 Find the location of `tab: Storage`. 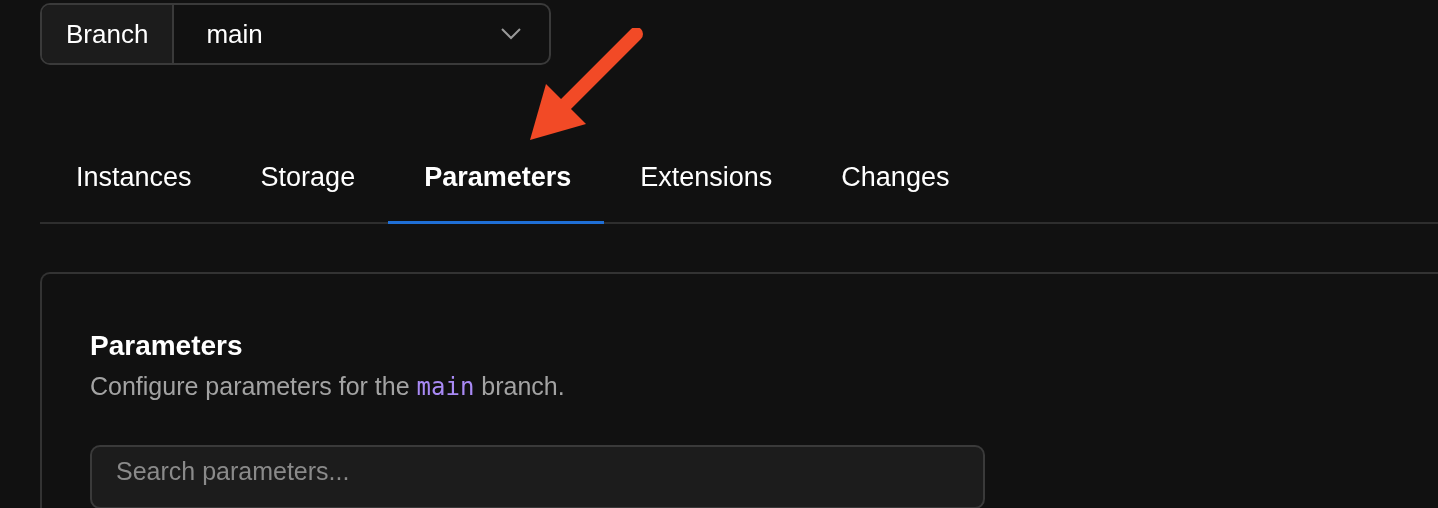

tab: Storage is located at coordinates (306, 188).